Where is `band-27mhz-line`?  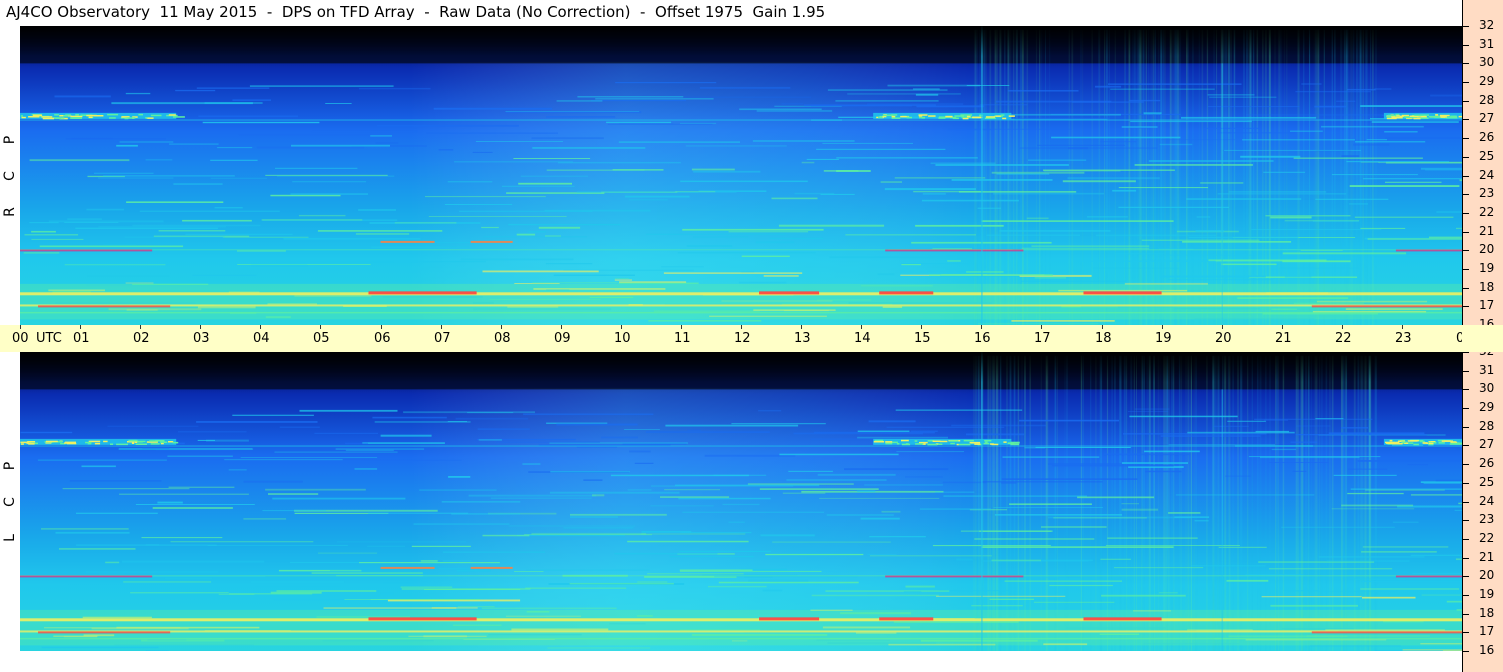 band-27mhz-line is located at coordinates (741, 120).